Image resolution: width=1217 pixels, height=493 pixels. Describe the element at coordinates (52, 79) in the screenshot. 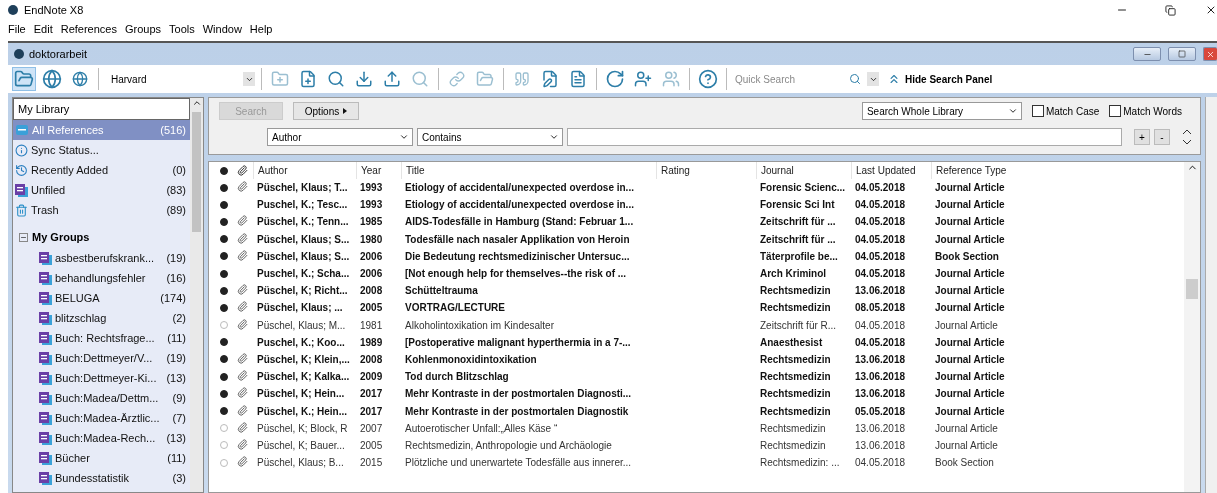

I see `globe-icon` at that location.